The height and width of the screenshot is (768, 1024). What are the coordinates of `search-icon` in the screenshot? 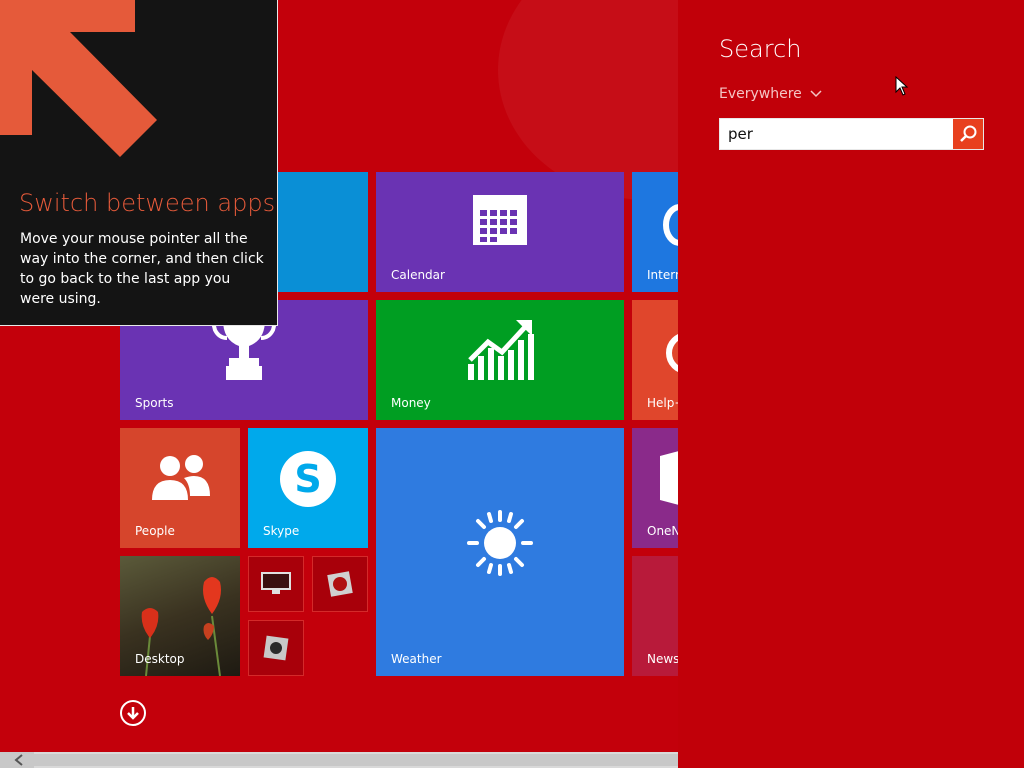 It's located at (968, 133).